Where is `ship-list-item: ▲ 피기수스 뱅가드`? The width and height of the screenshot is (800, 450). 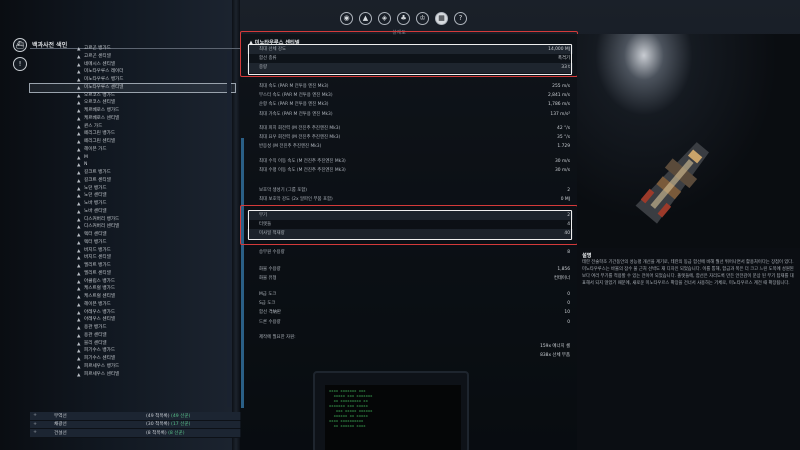 ship-list-item: ▲ 피기수스 뱅가드 is located at coordinates (132, 351).